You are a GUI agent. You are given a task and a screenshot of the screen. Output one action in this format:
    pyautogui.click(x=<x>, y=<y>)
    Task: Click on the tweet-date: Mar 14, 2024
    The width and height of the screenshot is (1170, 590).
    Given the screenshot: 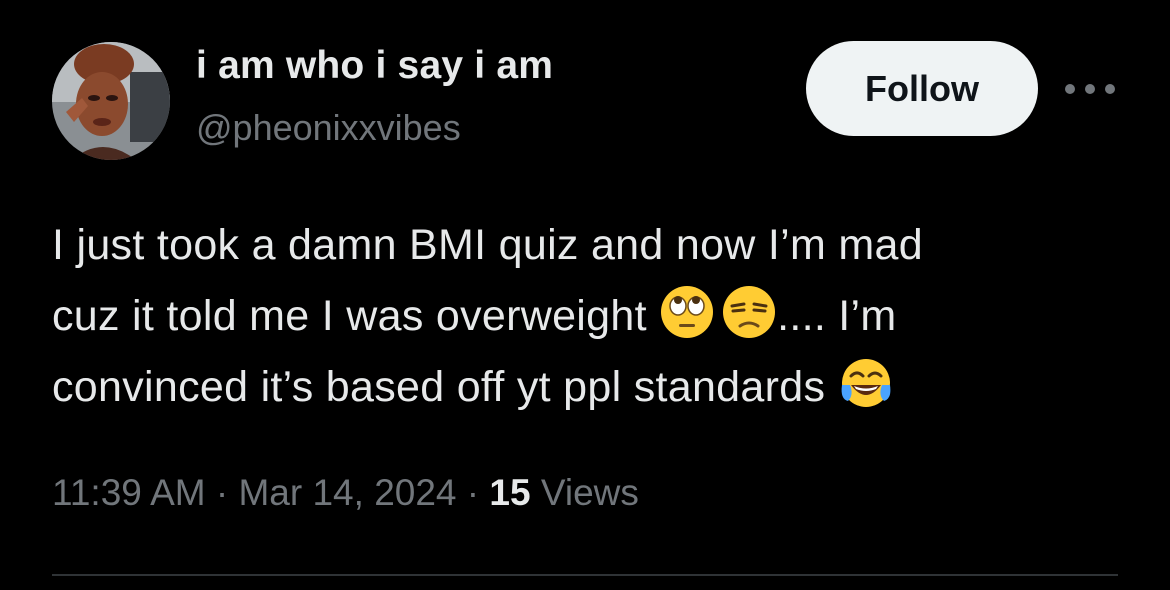 What is the action you would take?
    pyautogui.click(x=347, y=492)
    